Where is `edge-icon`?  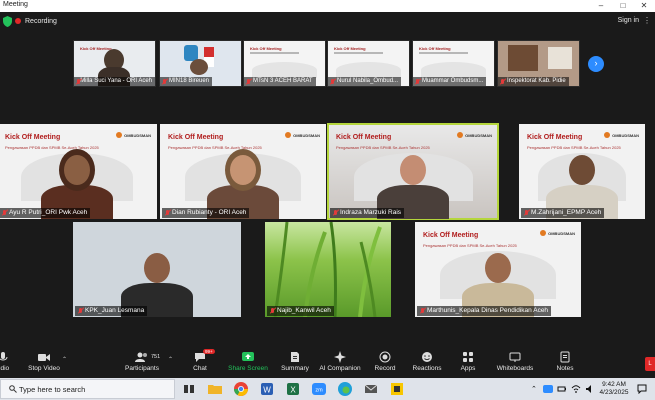
edge-icon is located at coordinates (345, 389).